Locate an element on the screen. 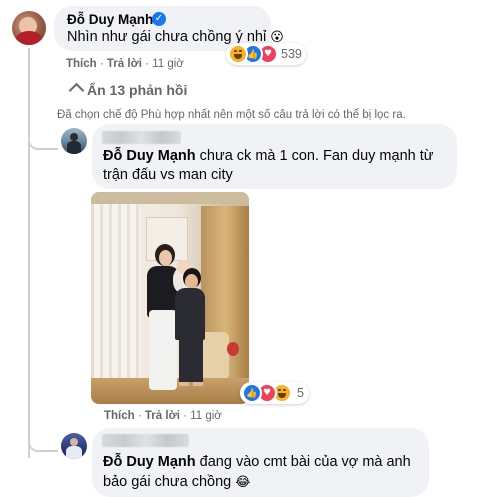  verified-badge-icon: ✓ is located at coordinates (159, 19).